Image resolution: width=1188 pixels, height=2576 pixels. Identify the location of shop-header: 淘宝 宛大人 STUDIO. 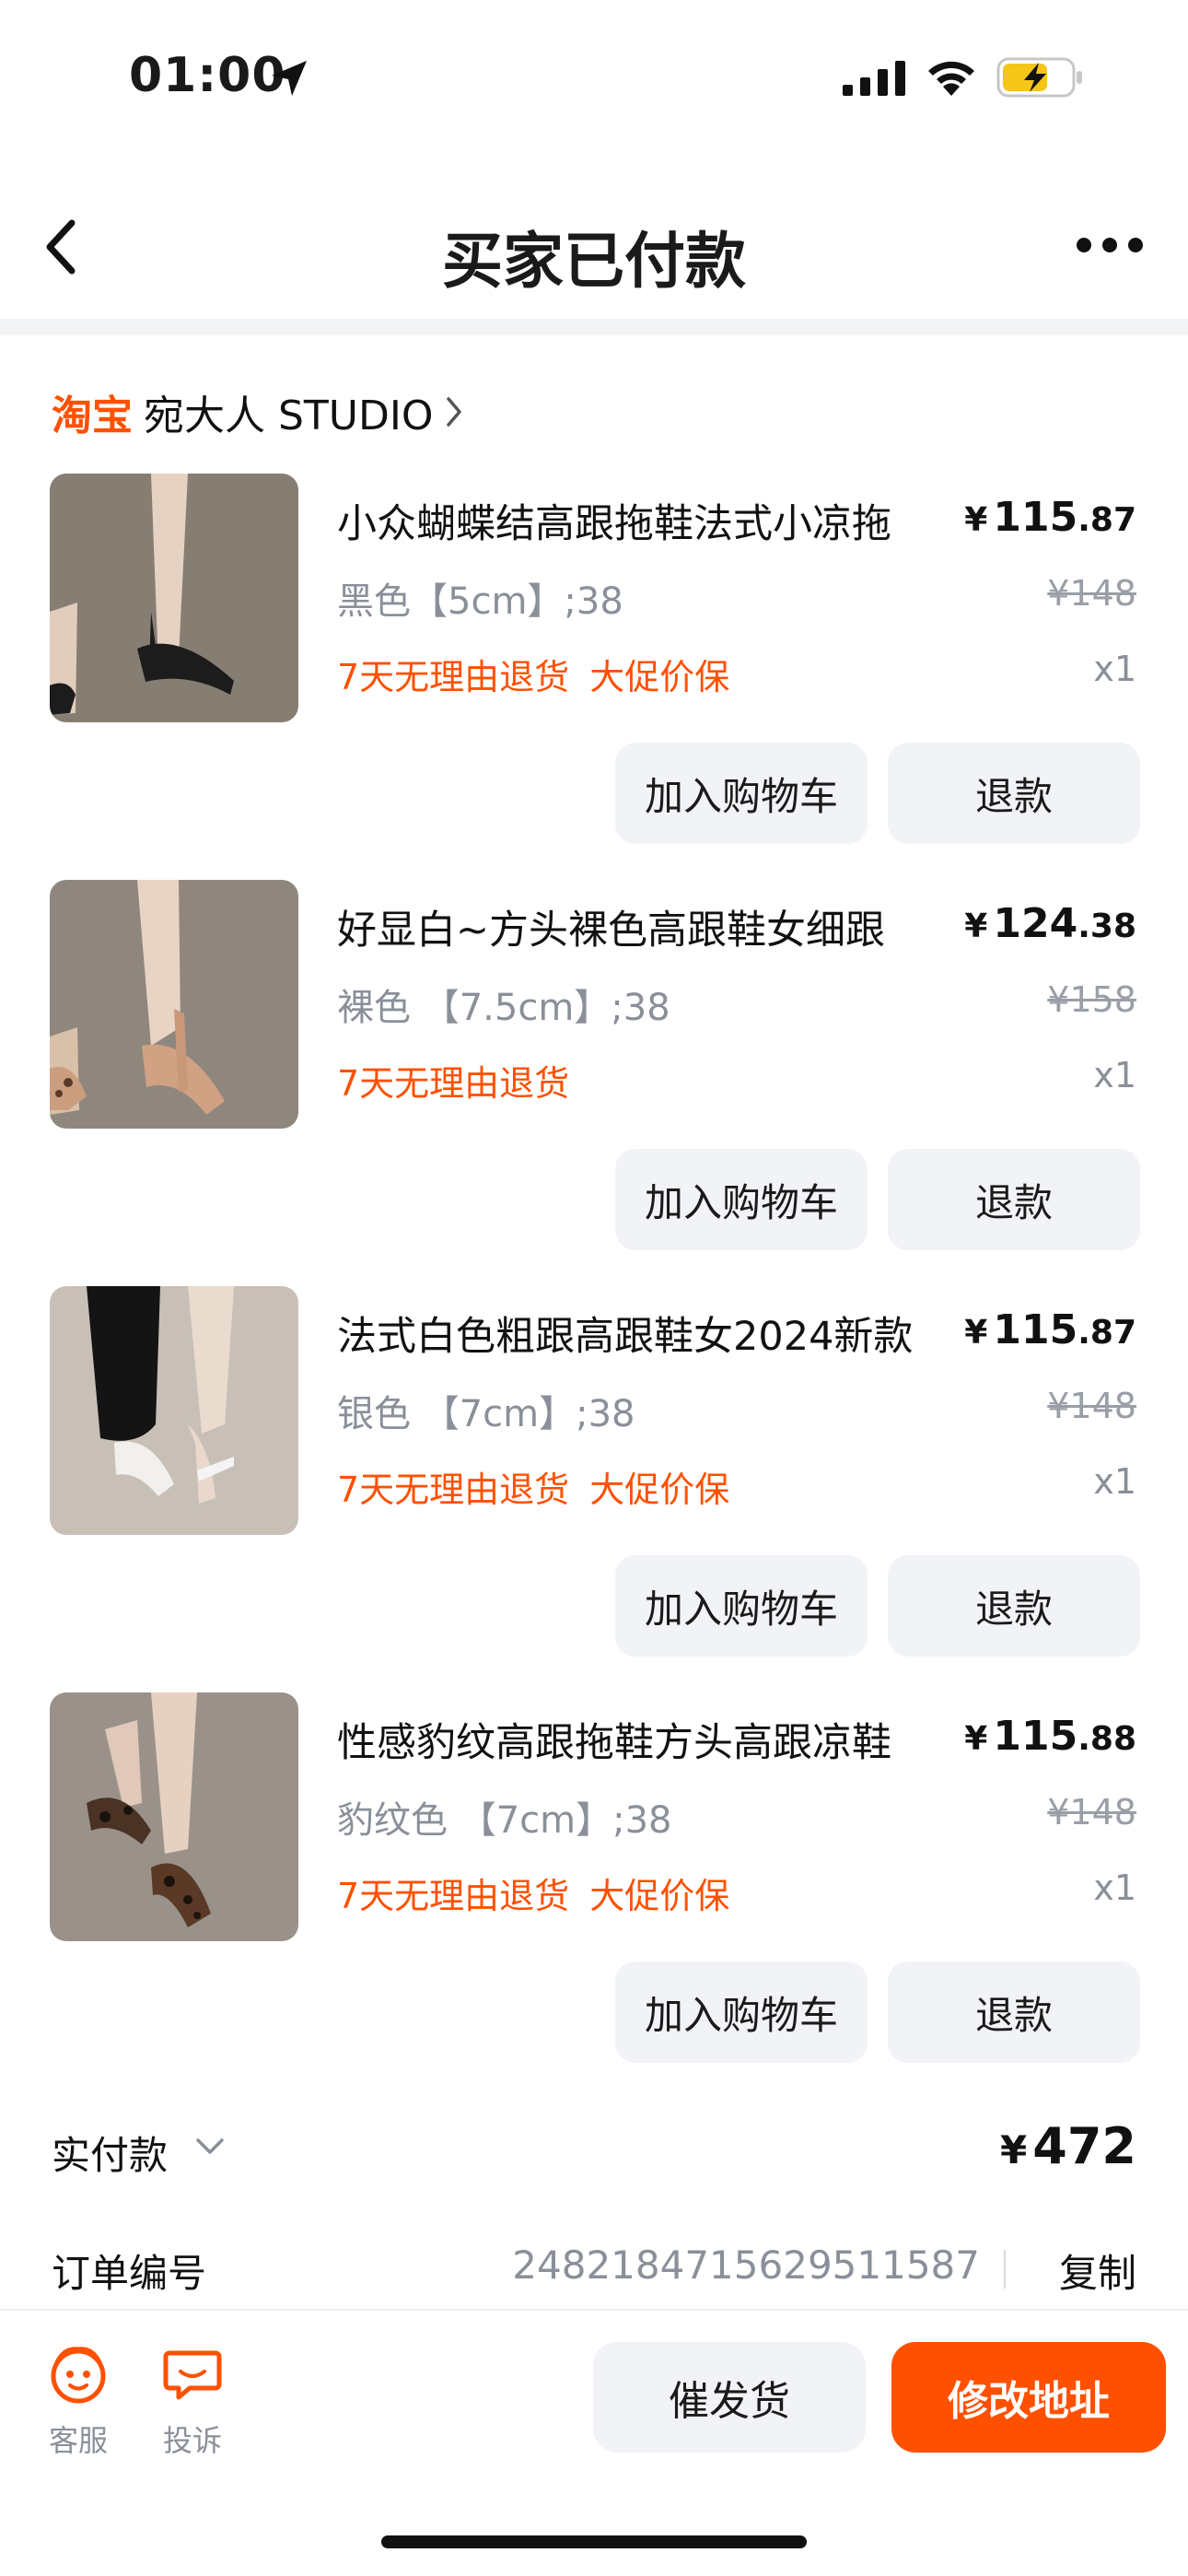
(257, 412).